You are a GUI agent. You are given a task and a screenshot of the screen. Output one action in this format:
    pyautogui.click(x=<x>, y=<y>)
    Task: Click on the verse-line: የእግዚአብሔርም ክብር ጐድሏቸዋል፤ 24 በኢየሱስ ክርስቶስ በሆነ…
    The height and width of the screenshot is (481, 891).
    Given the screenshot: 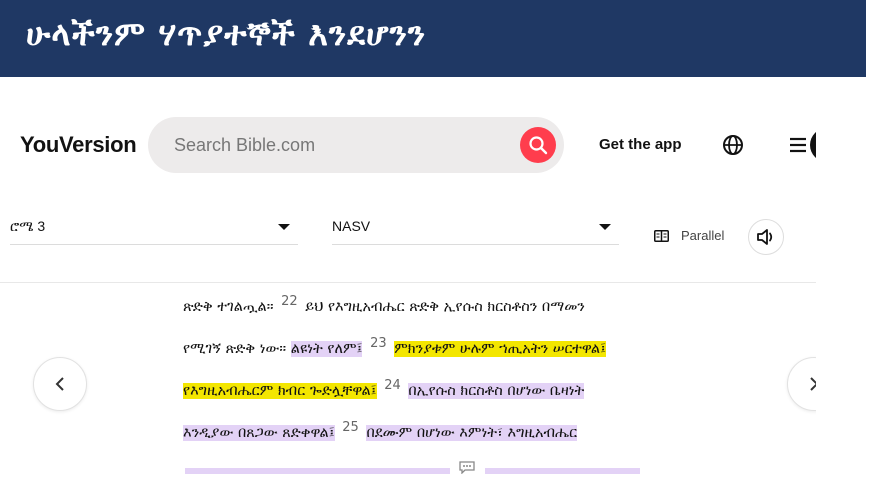 What is the action you would take?
    pyautogui.click(x=384, y=390)
    